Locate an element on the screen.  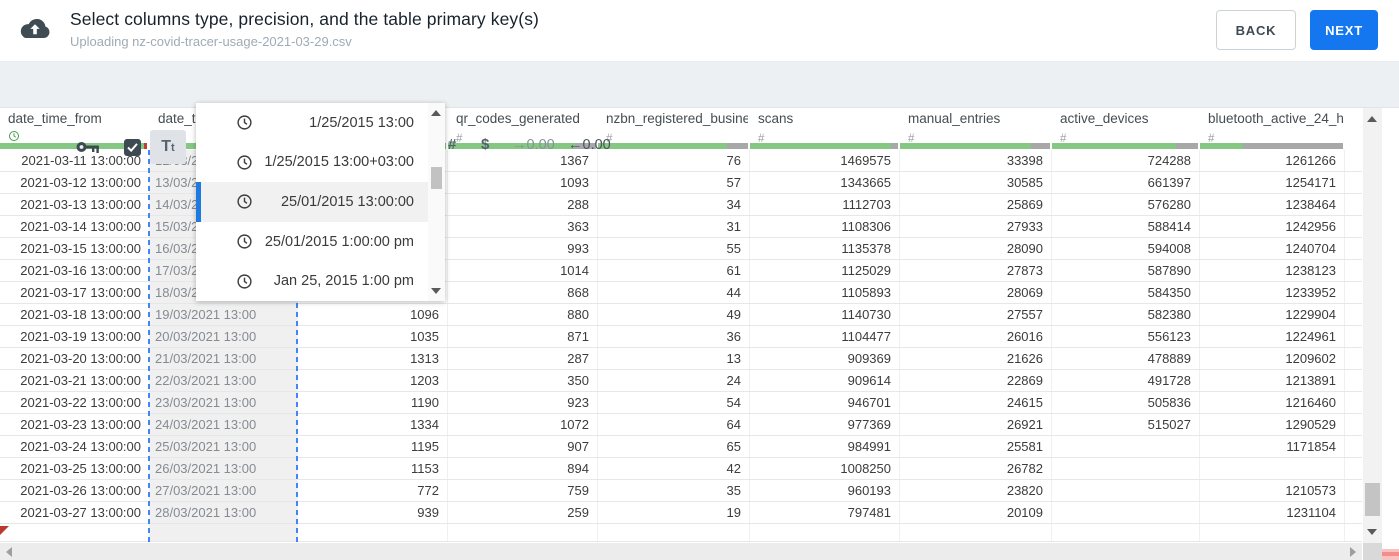
cell: 35 is located at coordinates (674, 490).